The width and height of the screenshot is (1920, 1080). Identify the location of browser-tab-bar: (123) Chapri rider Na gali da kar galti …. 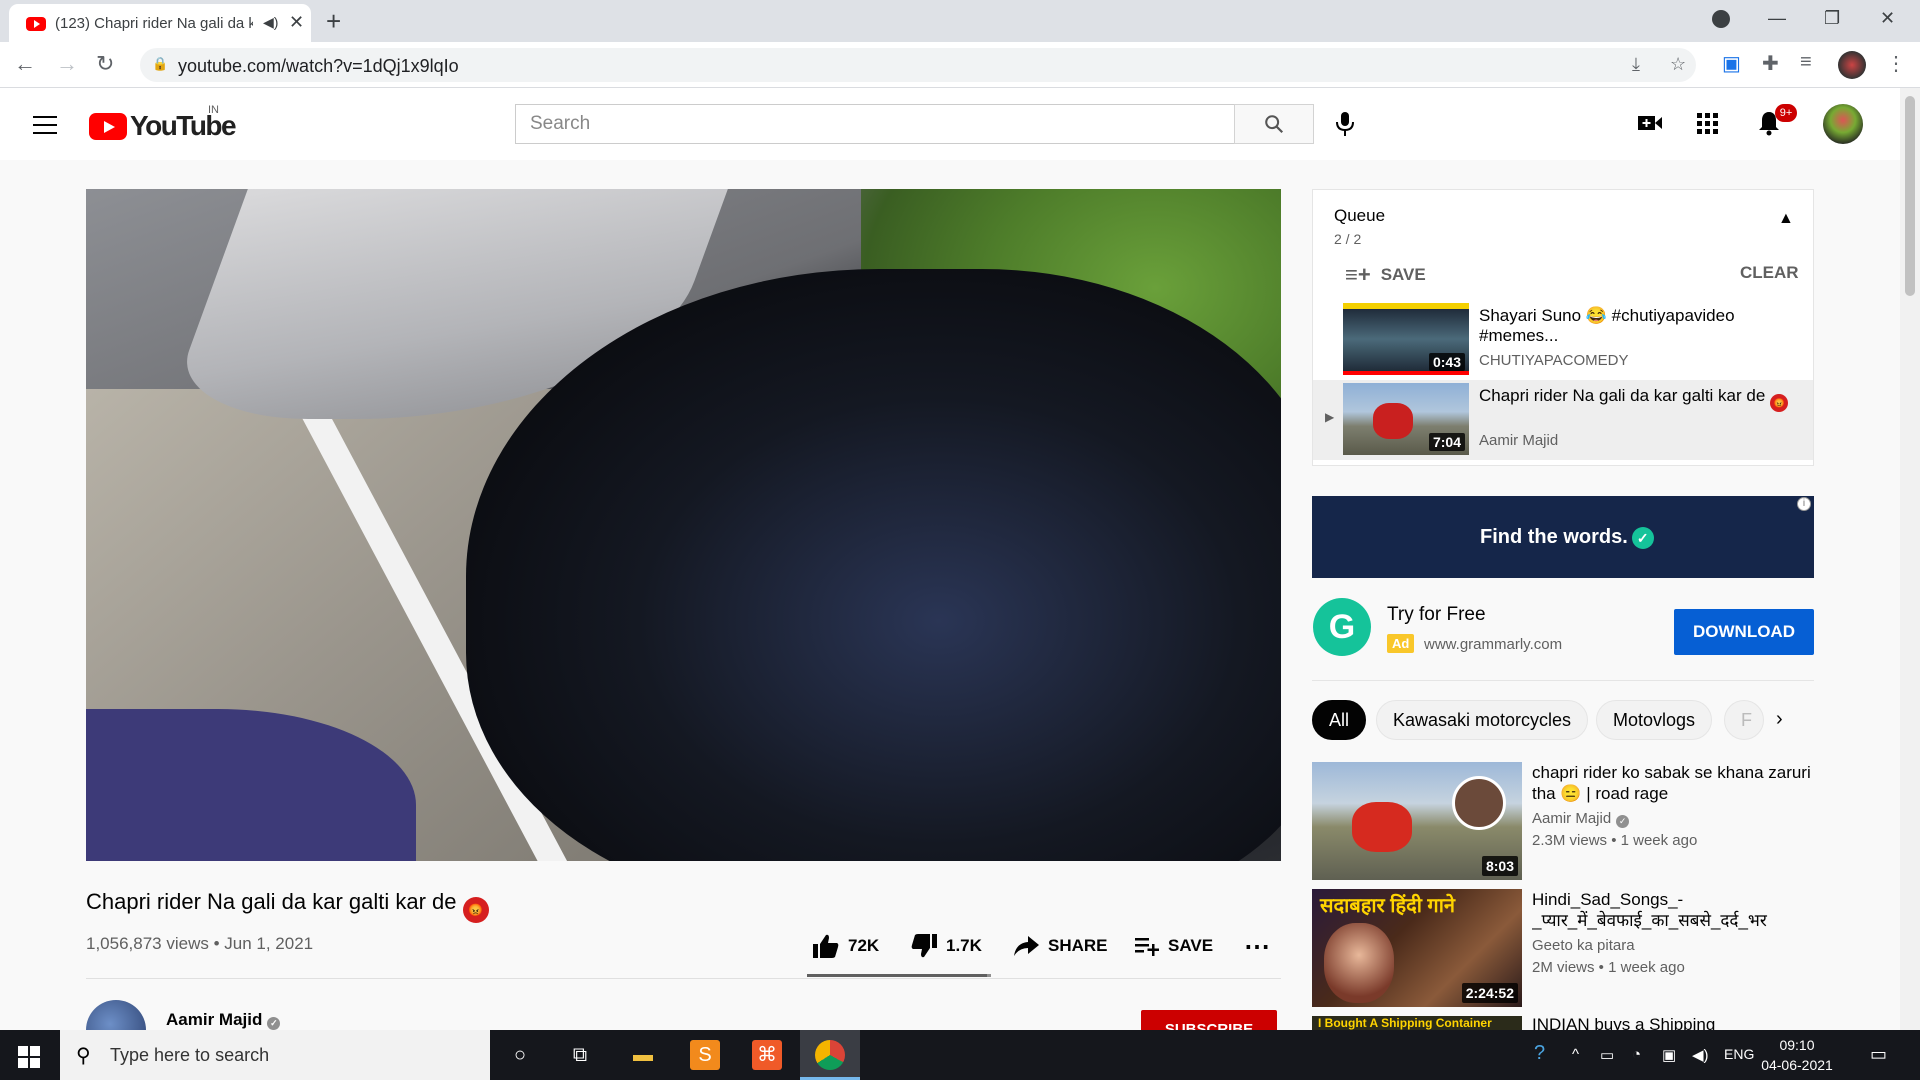
(960, 21).